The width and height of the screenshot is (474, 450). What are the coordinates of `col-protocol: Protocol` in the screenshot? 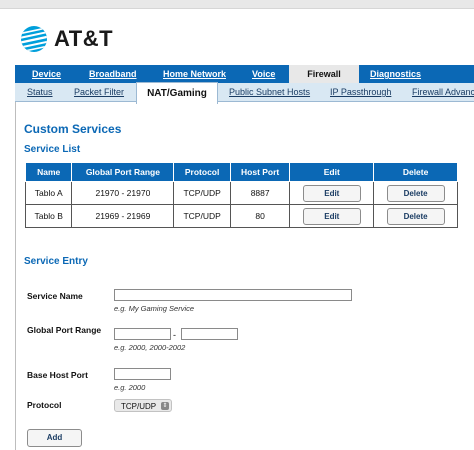 It's located at (202, 172).